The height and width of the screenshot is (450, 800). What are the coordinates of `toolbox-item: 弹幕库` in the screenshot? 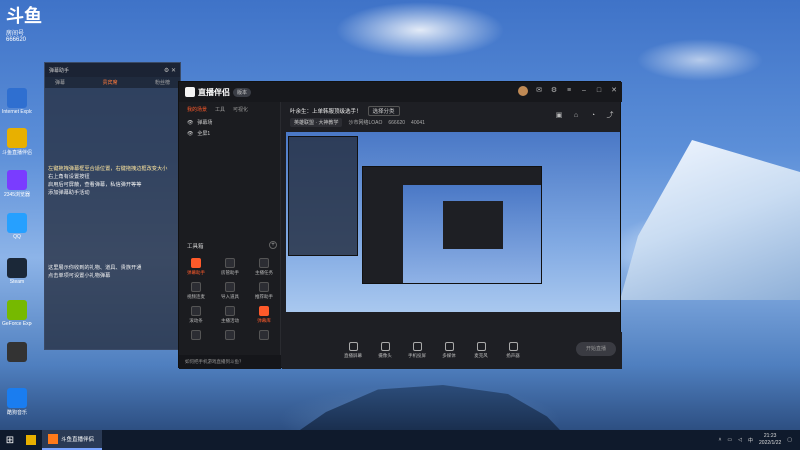 It's located at (264, 315).